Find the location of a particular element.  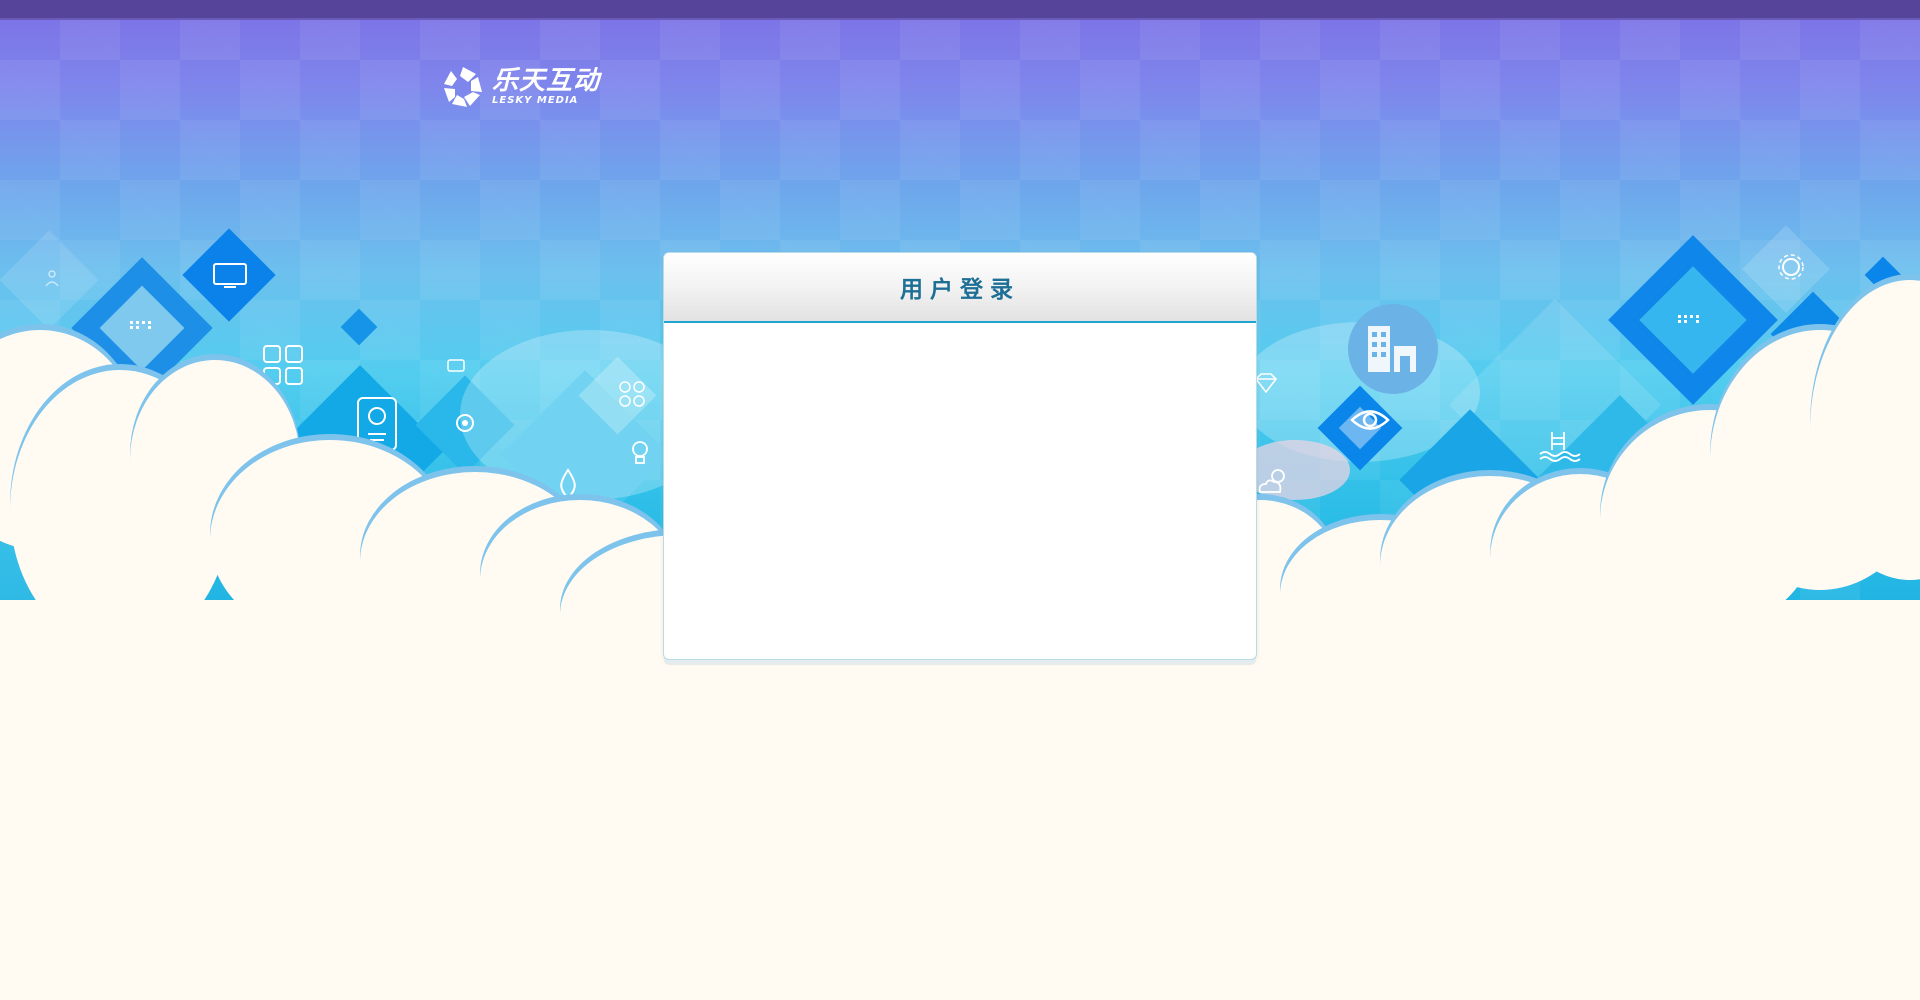

top-bar is located at coordinates (960, 10).